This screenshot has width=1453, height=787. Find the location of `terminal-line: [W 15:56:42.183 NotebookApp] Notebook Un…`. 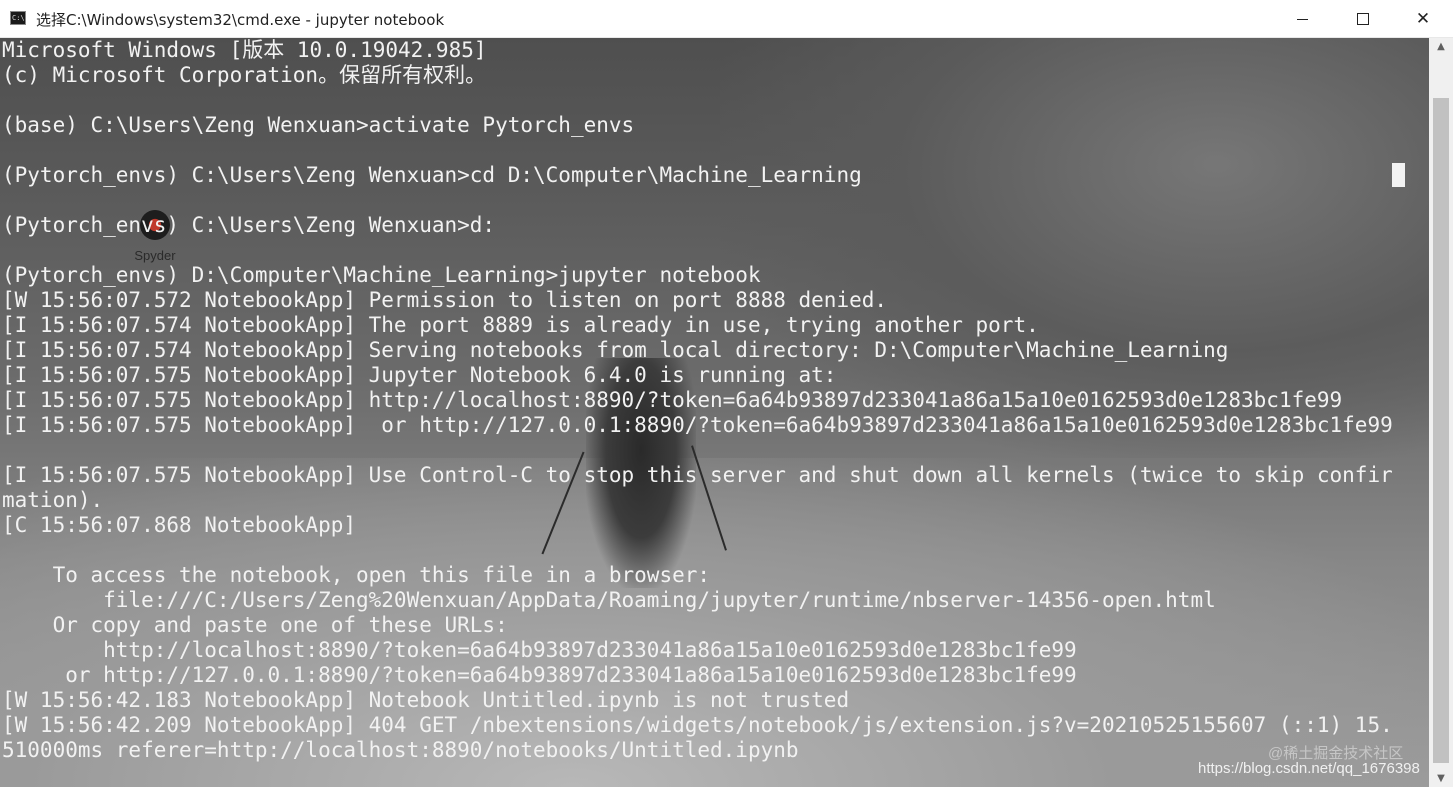

terminal-line: [W 15:56:42.183 NotebookApp] Notebook Un… is located at coordinates (426, 700).